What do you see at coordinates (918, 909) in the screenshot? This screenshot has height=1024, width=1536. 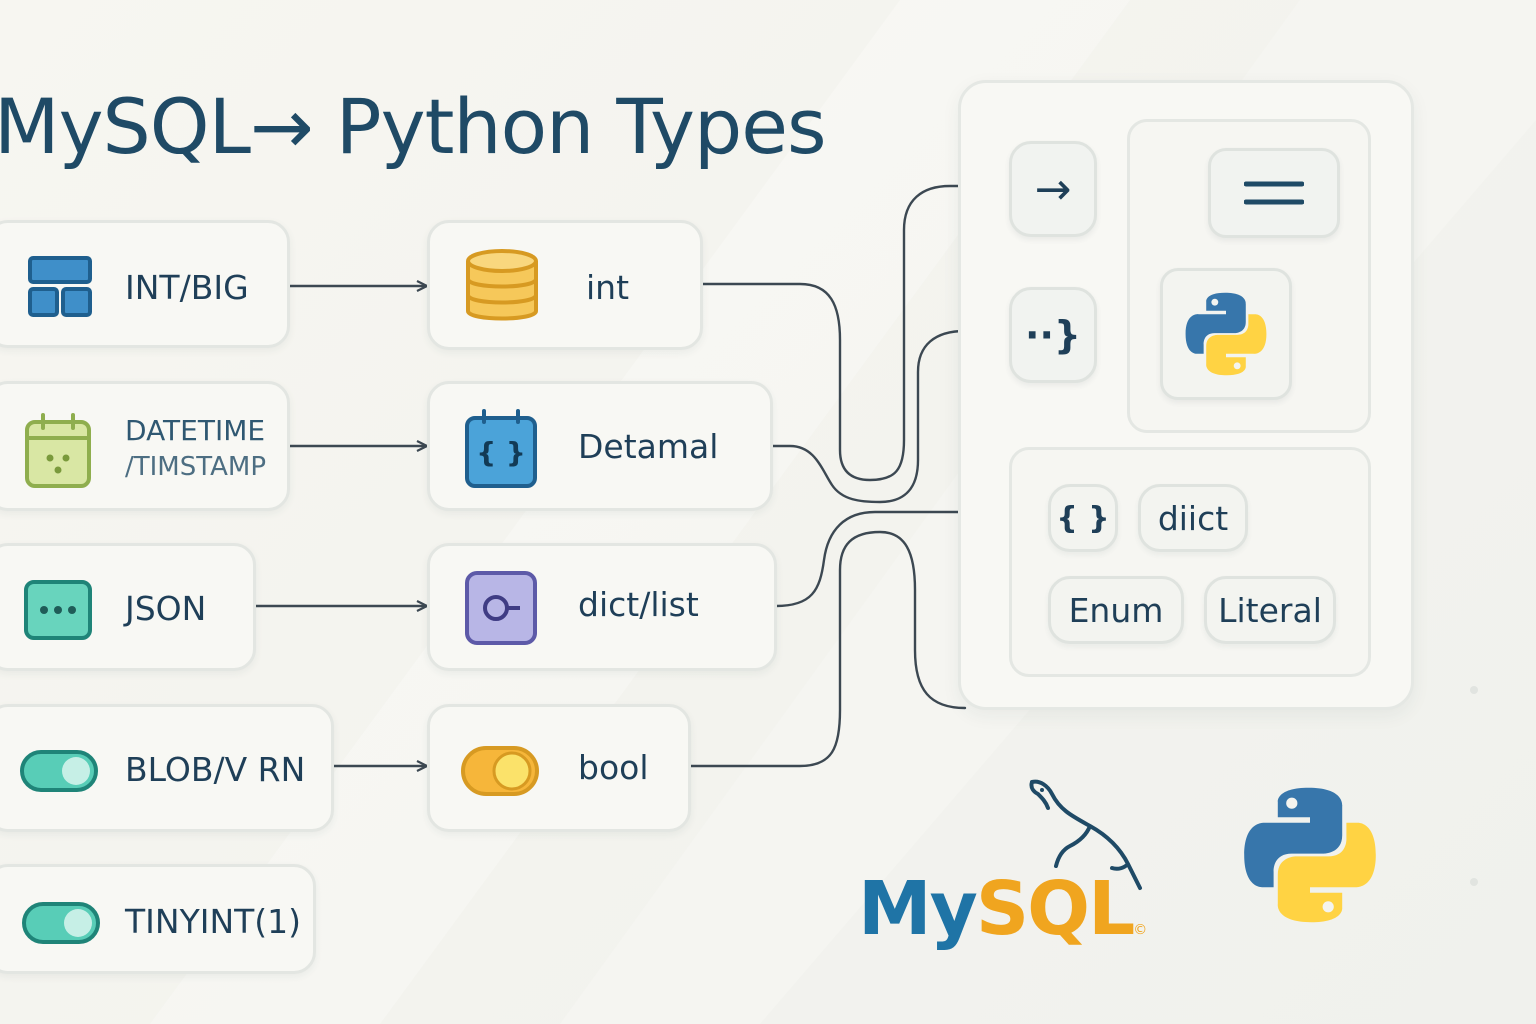 I see `mysql-logo-my: My` at bounding box center [918, 909].